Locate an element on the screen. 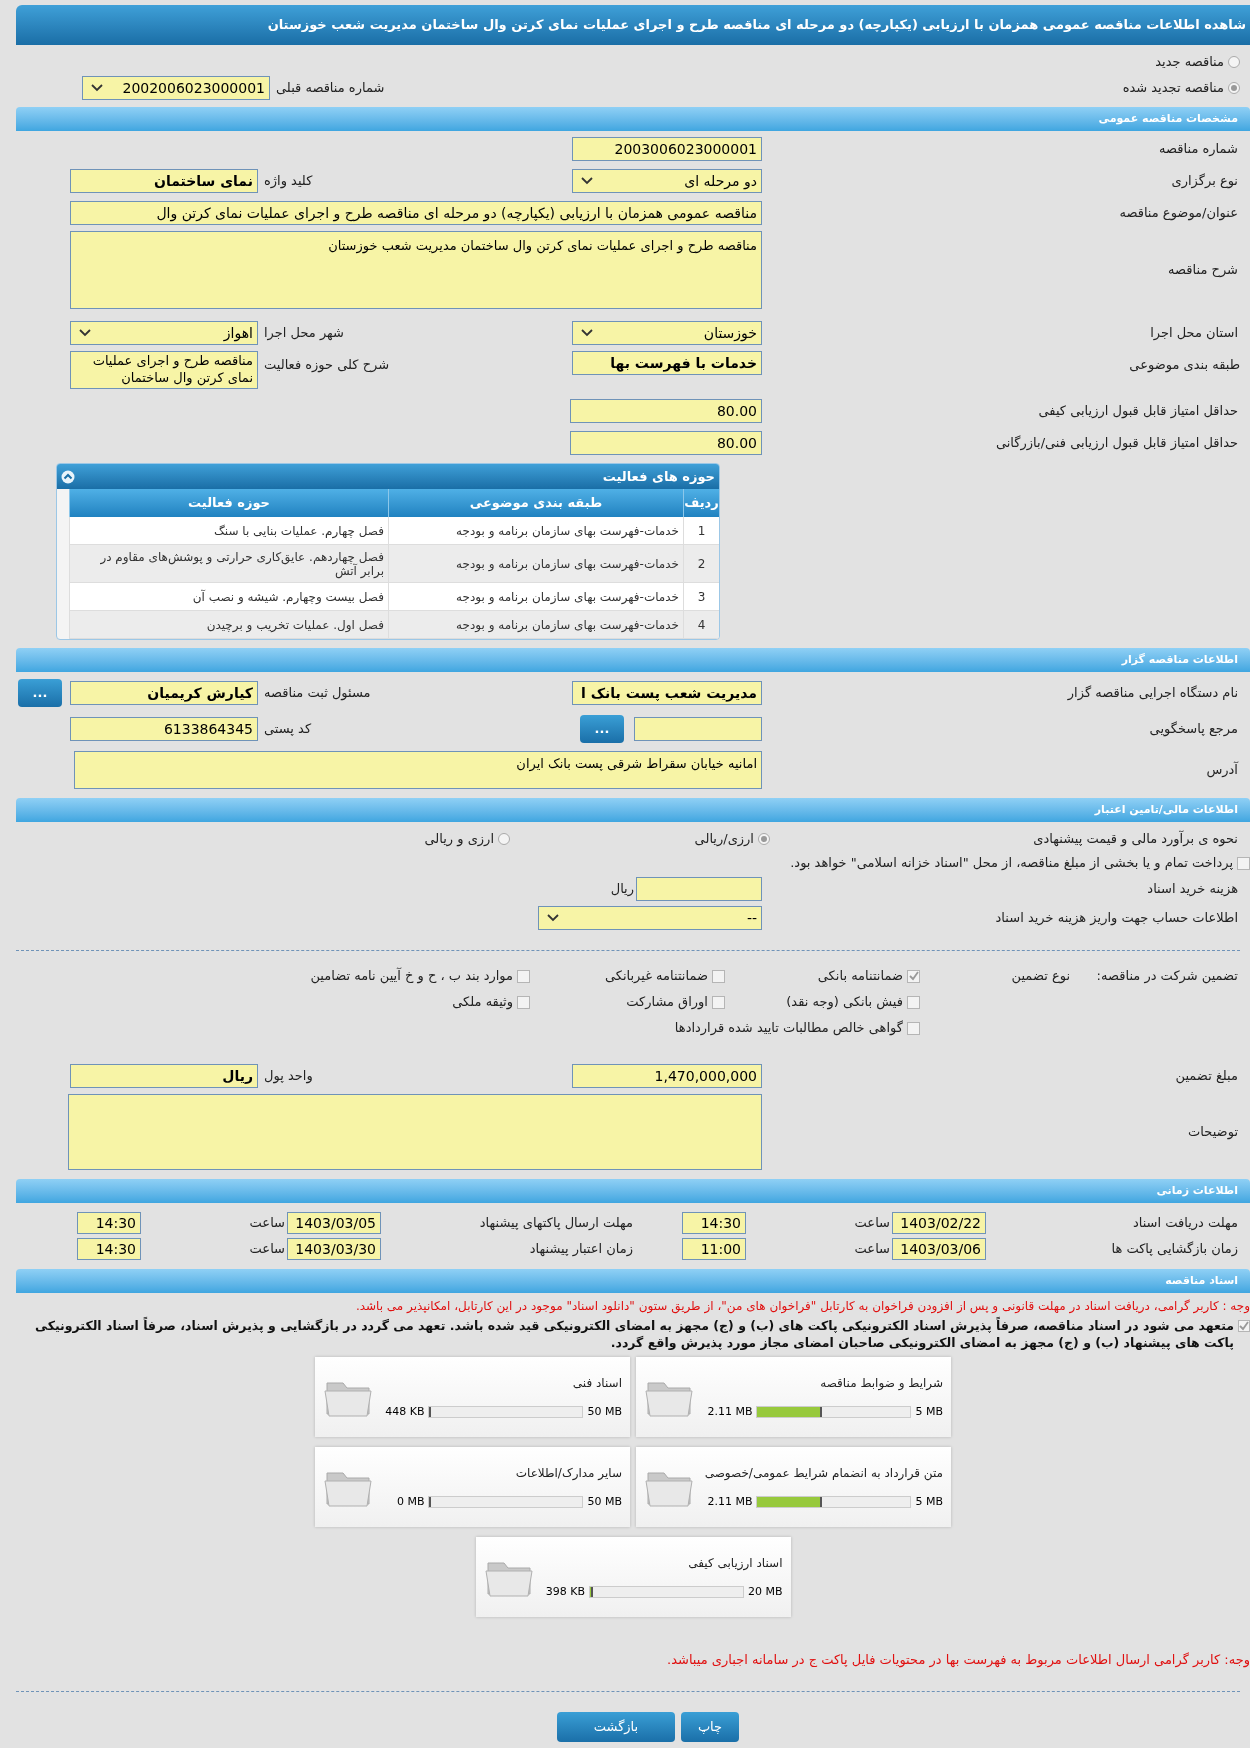  text-field: 1,470,000,000 is located at coordinates (667, 1076).